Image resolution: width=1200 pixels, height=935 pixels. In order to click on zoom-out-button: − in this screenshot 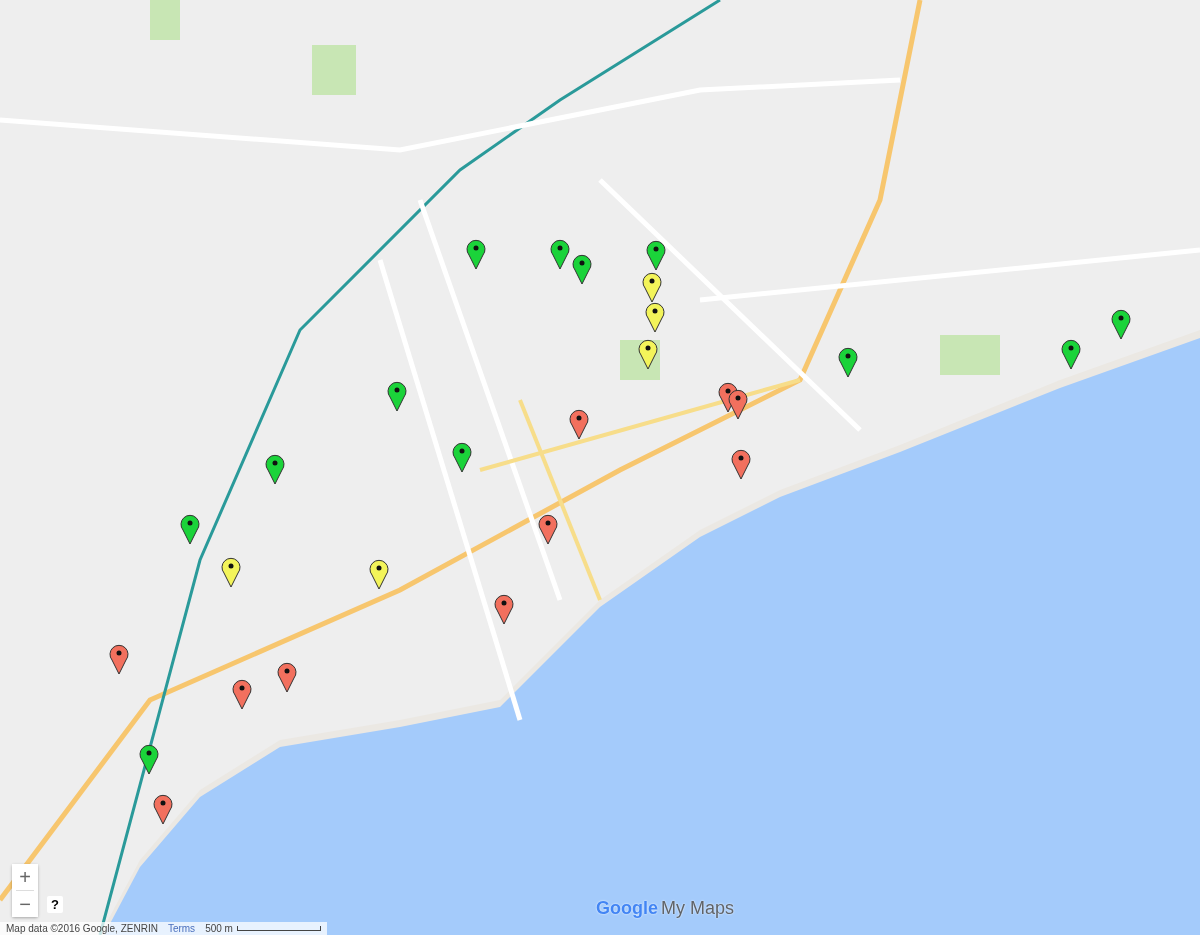, I will do `click(25, 904)`.